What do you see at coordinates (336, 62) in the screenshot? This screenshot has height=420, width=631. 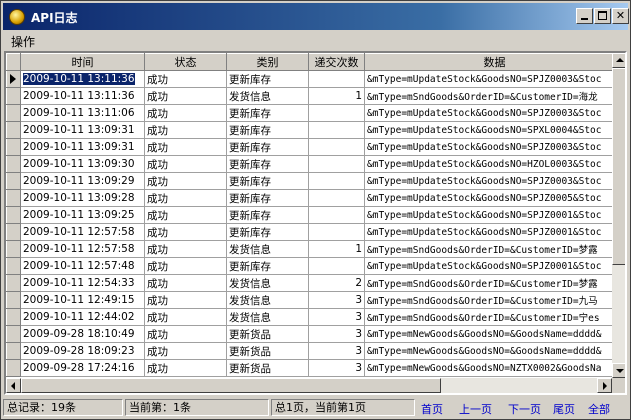 I see `column-header-submit-count: 递交次数` at bounding box center [336, 62].